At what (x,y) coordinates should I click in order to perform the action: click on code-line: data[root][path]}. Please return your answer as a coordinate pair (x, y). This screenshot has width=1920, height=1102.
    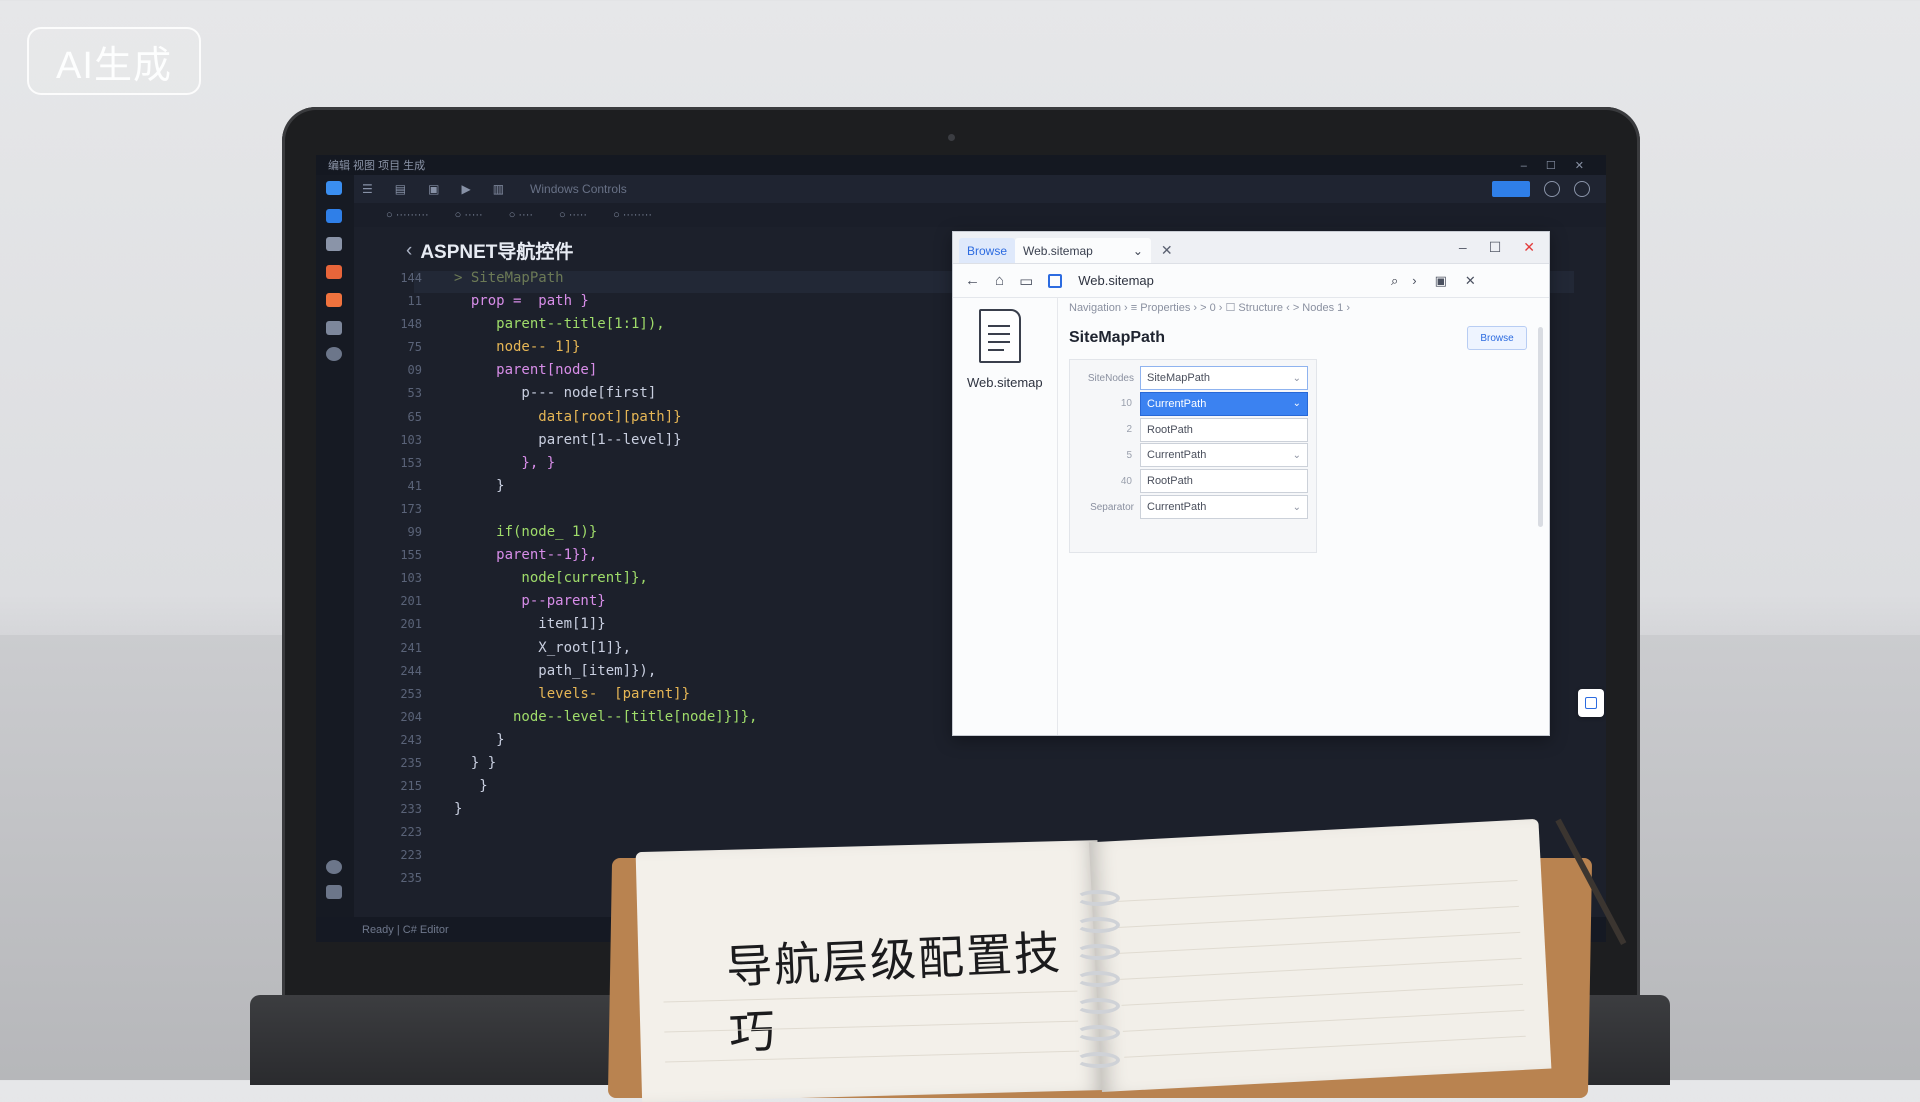
    Looking at the image, I should click on (674, 417).